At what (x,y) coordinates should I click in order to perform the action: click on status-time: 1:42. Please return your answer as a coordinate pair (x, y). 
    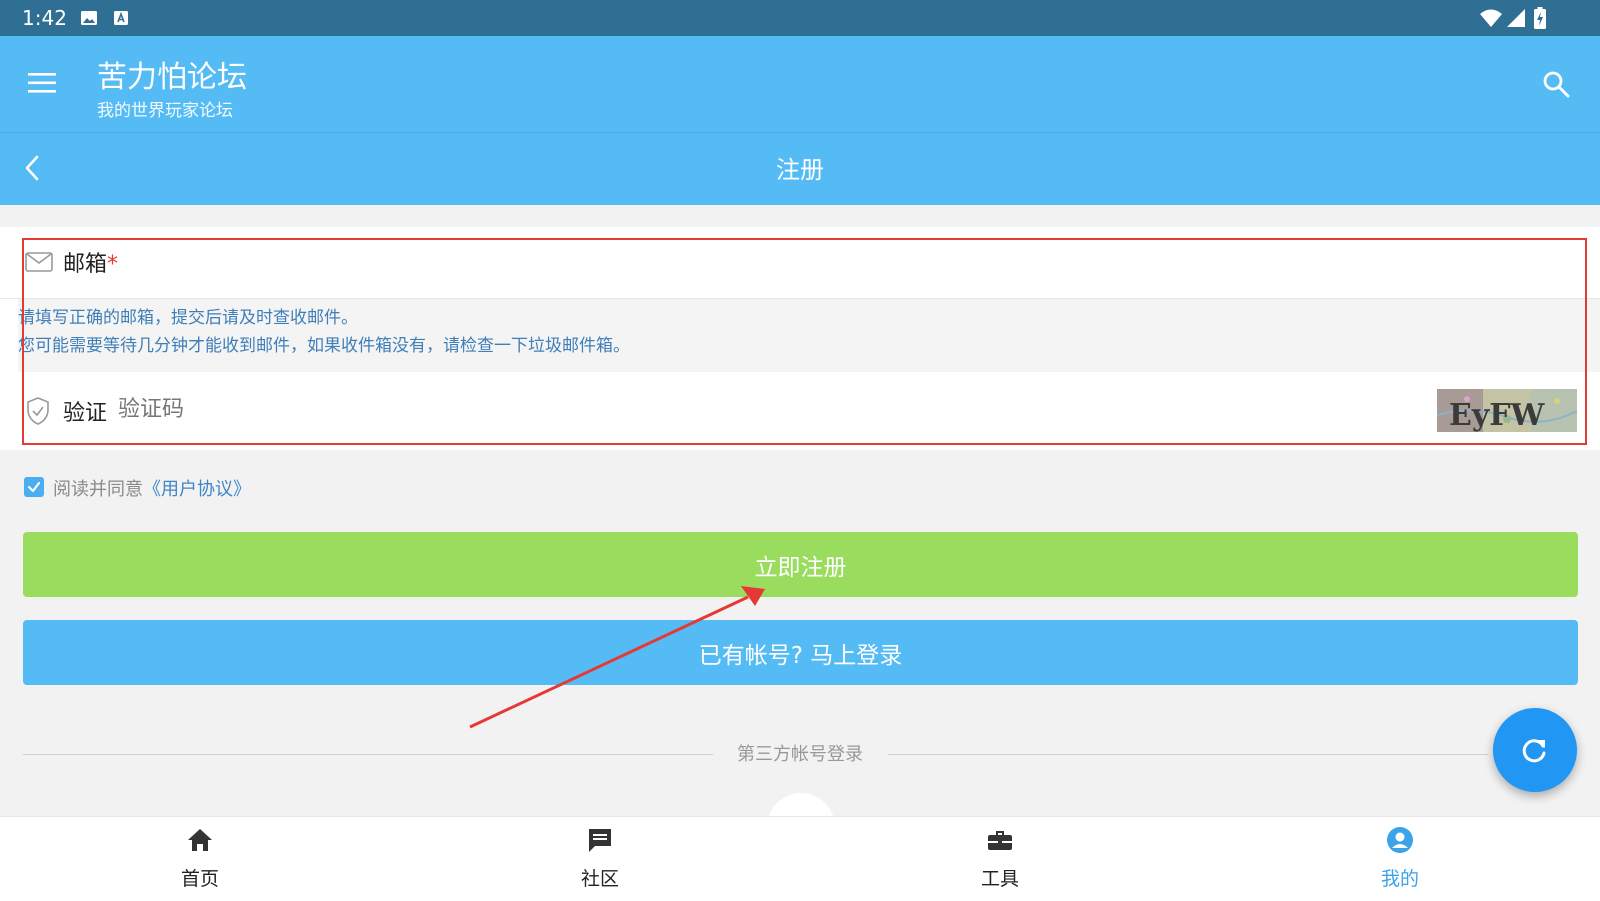
    Looking at the image, I should click on (44, 18).